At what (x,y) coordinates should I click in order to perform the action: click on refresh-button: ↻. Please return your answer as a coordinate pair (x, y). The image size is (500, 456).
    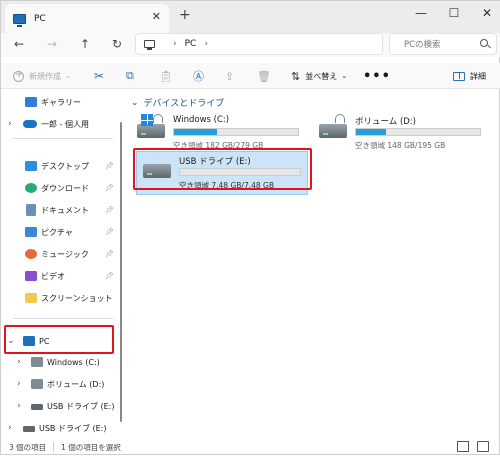
    Looking at the image, I should click on (117, 44).